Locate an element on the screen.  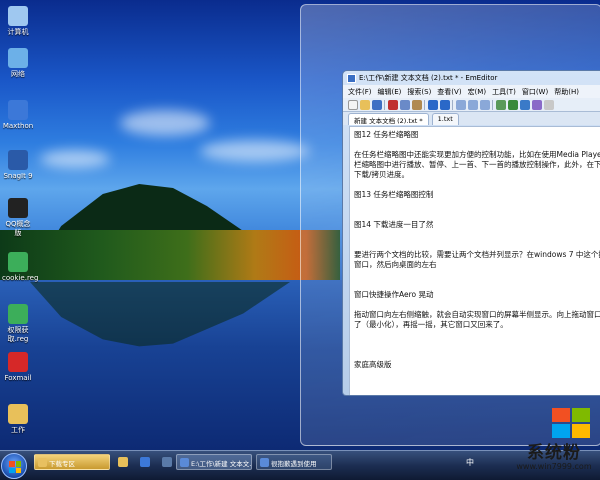
maxthon-browser-icon is located at coordinates (18, 110).